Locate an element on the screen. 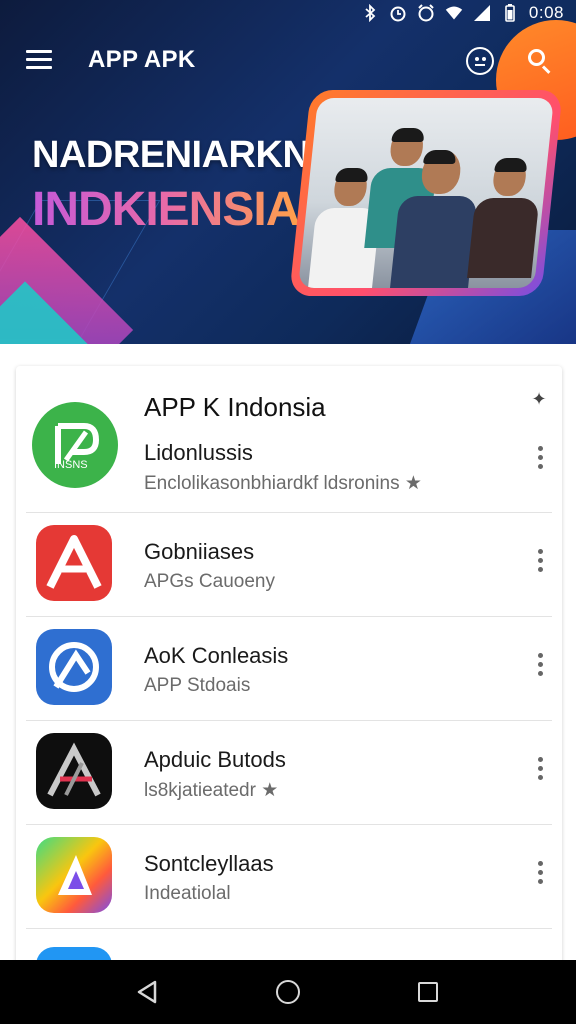 This screenshot has width=576, height=1024. hero-subheadline: INDKIENSIA is located at coordinates (166, 209).